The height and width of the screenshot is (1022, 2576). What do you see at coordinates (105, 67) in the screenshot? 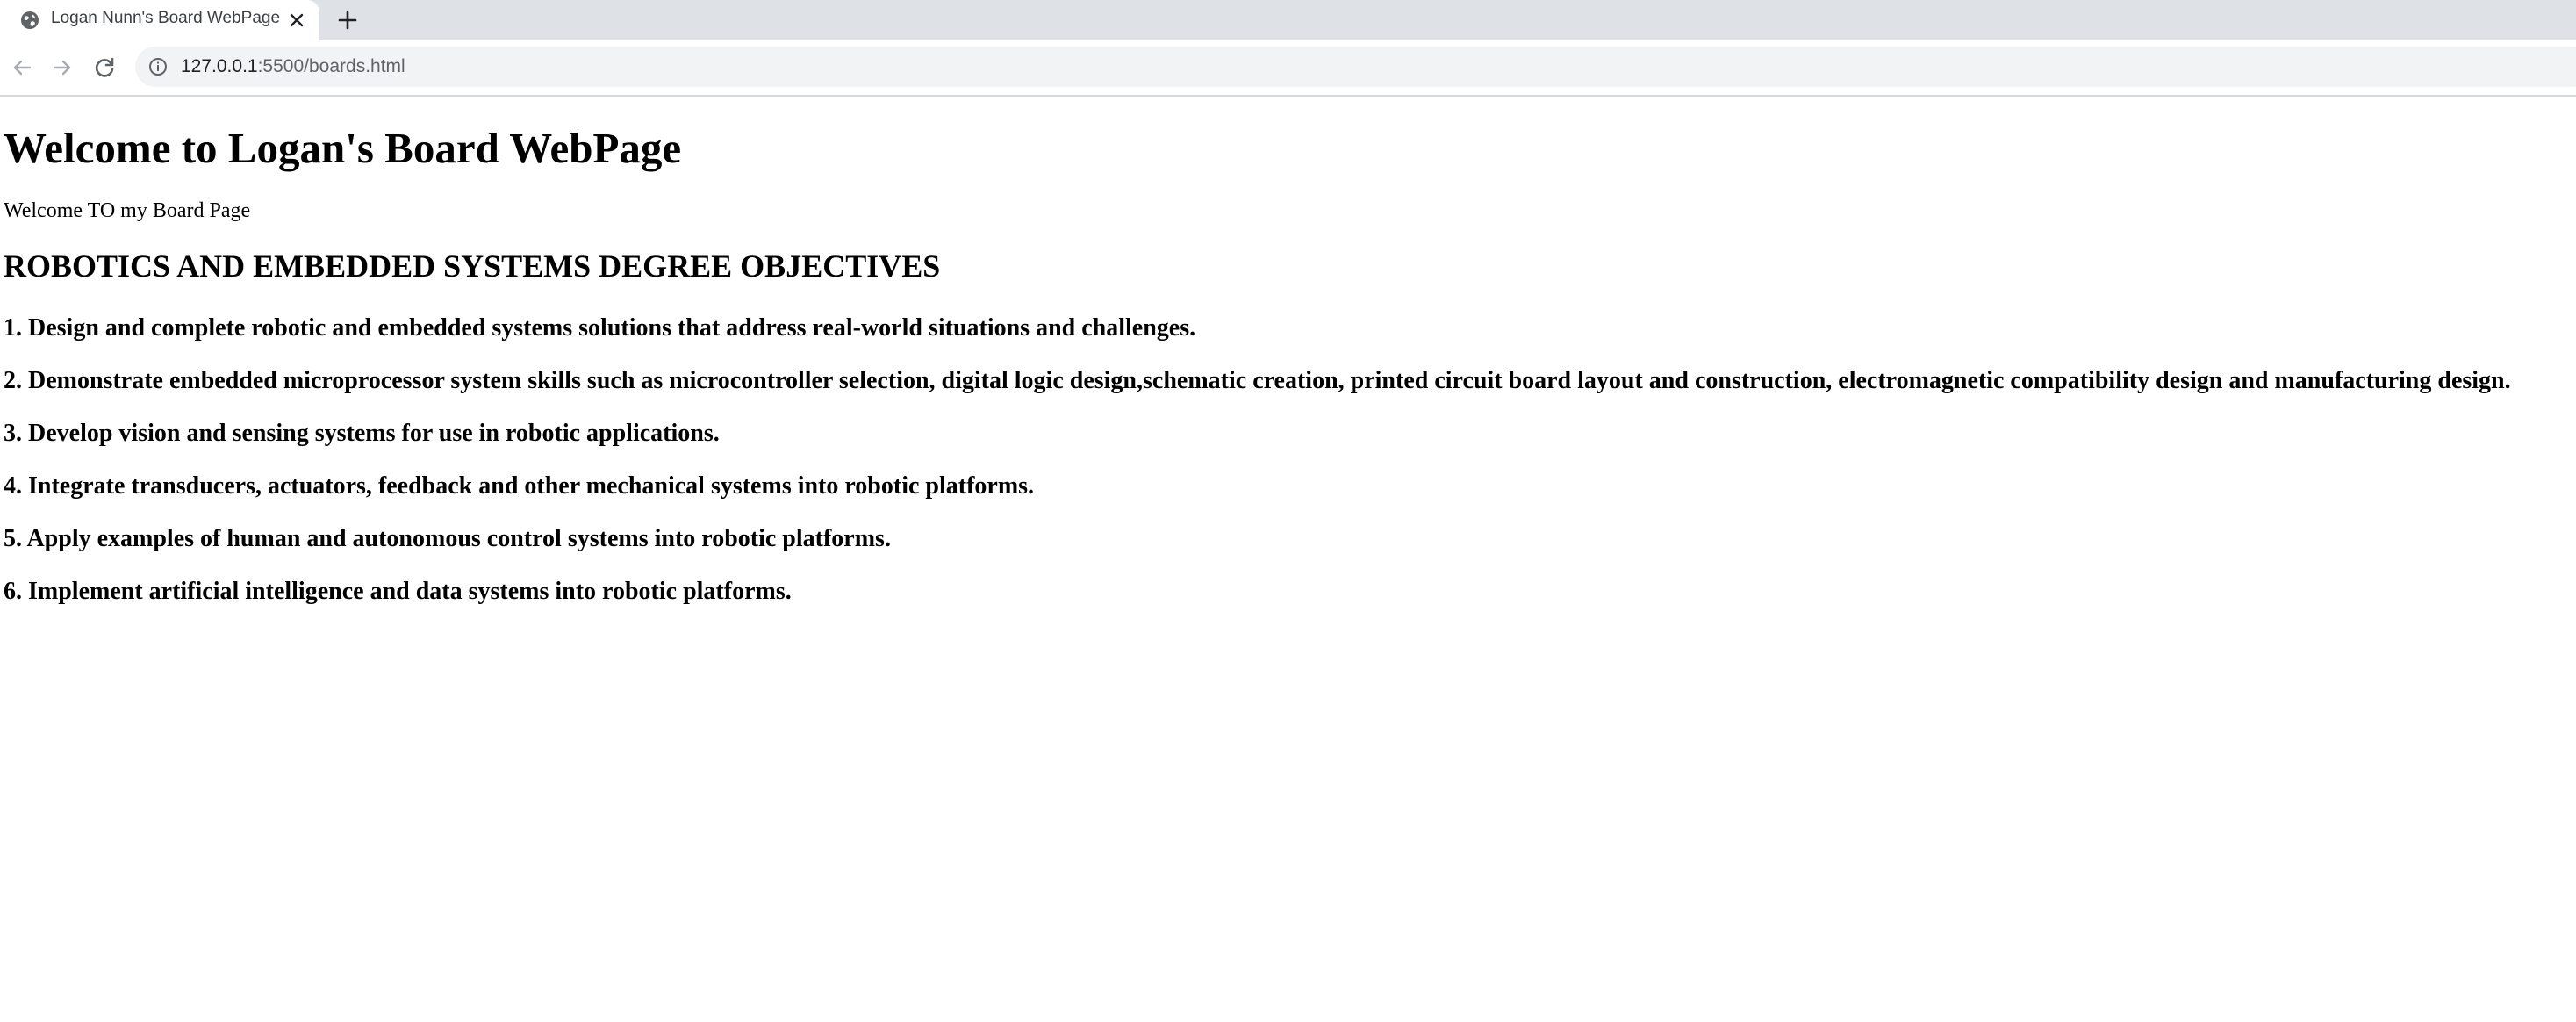
I see `reload-icon` at bounding box center [105, 67].